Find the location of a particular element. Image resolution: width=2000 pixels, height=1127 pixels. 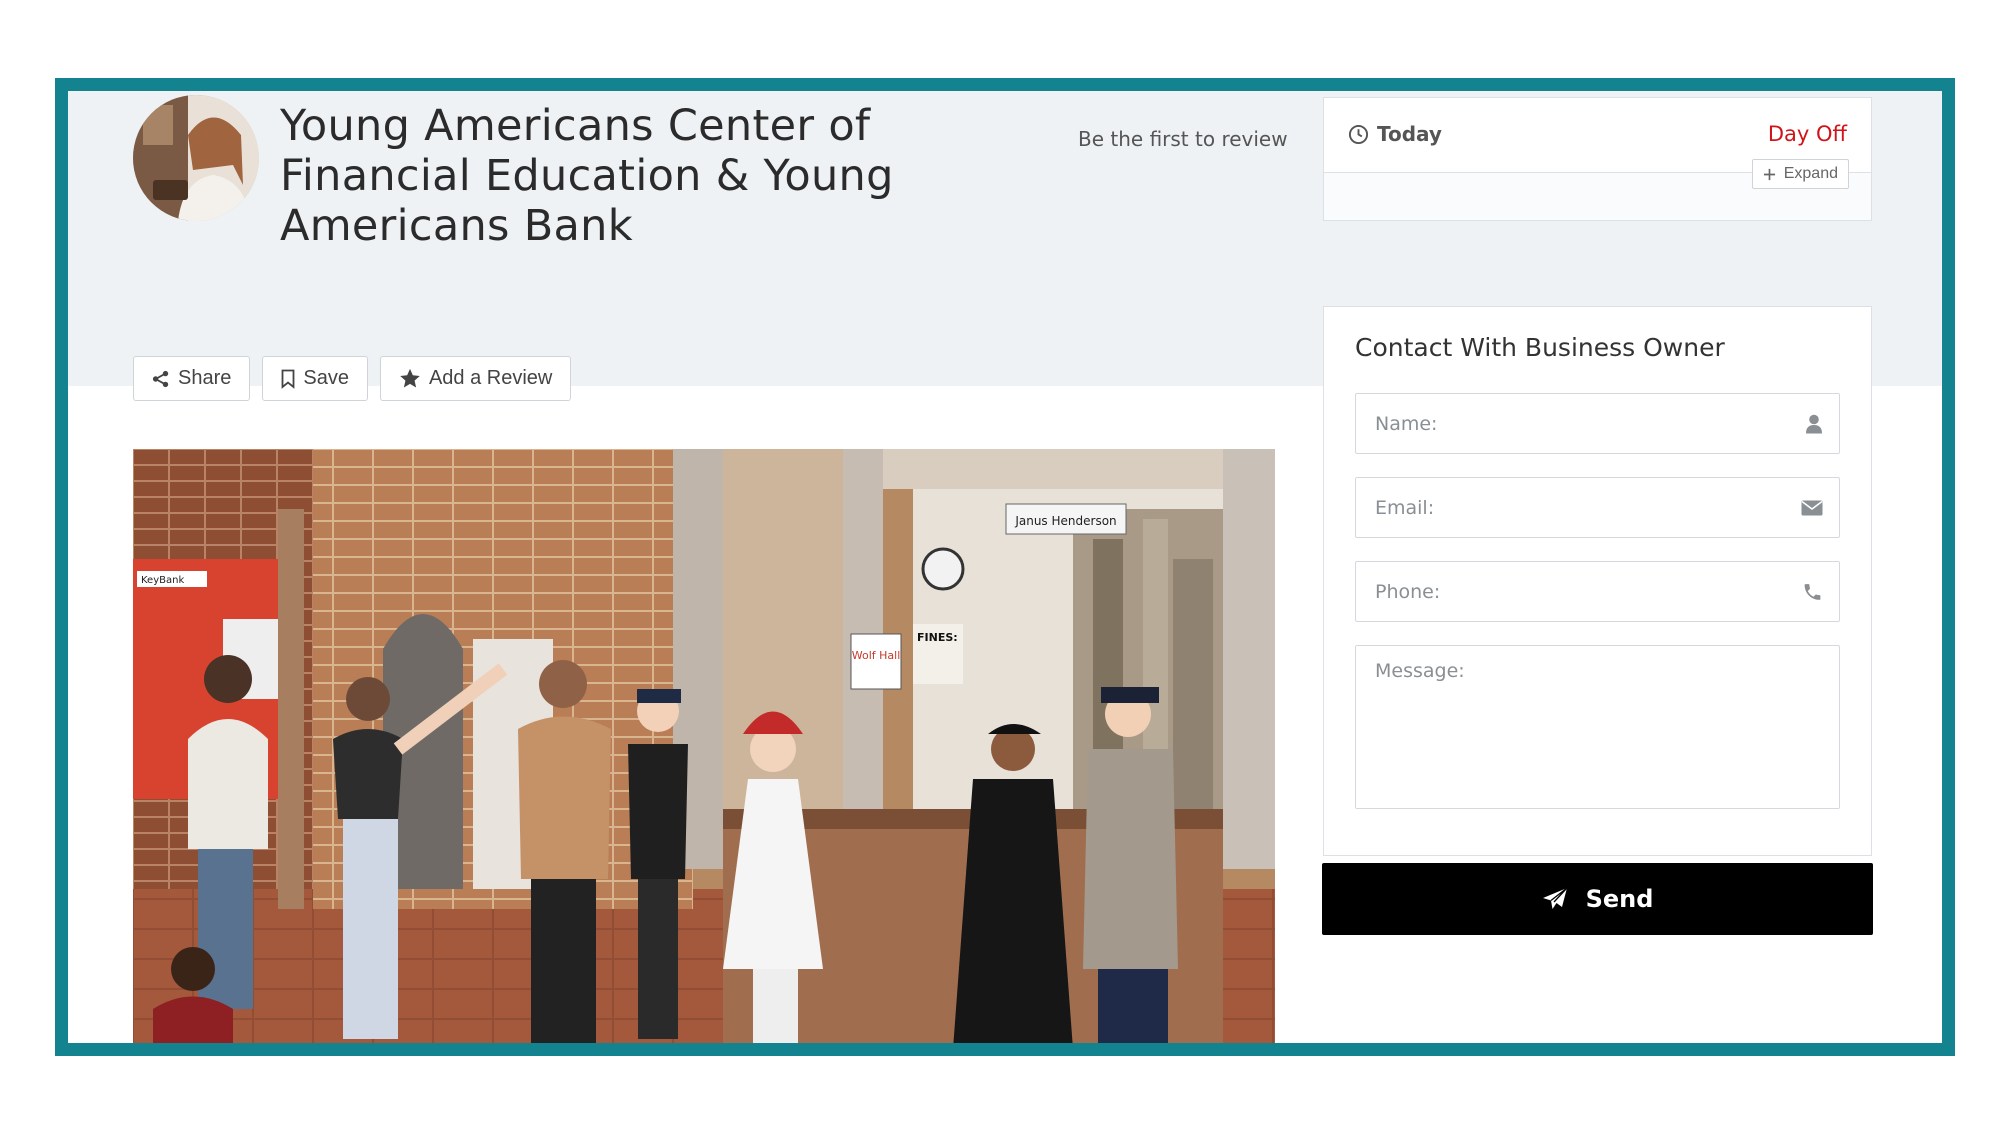

plus-icon is located at coordinates (1769, 174).